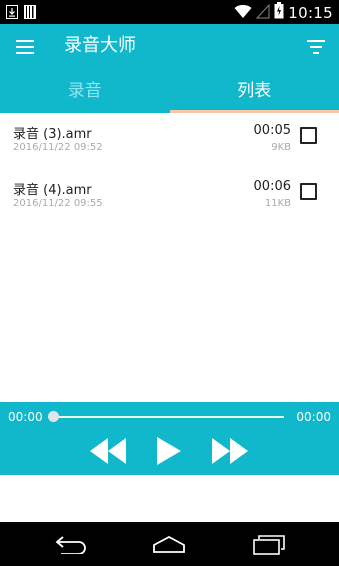 The image size is (339, 566). I want to click on seek-bar, so click(169, 417).